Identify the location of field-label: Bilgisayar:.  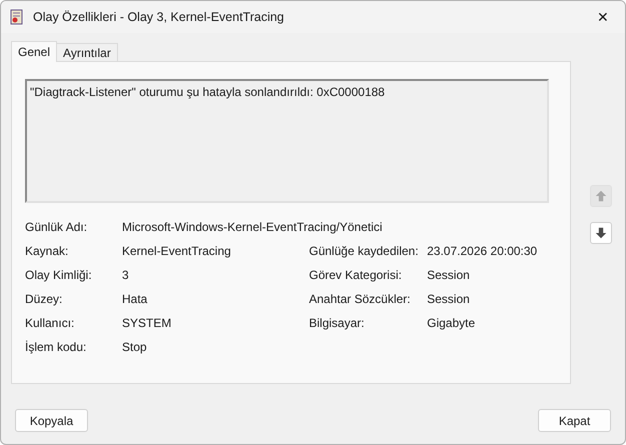
(337, 323).